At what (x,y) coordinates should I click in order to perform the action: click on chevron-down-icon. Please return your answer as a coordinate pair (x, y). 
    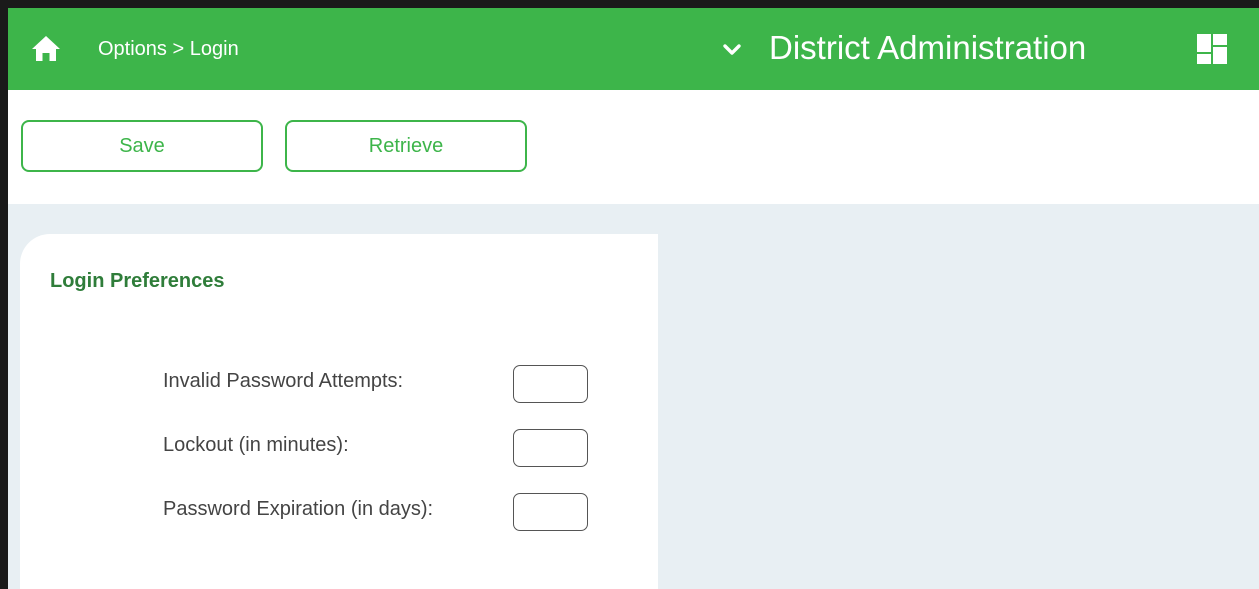
    Looking at the image, I should click on (732, 50).